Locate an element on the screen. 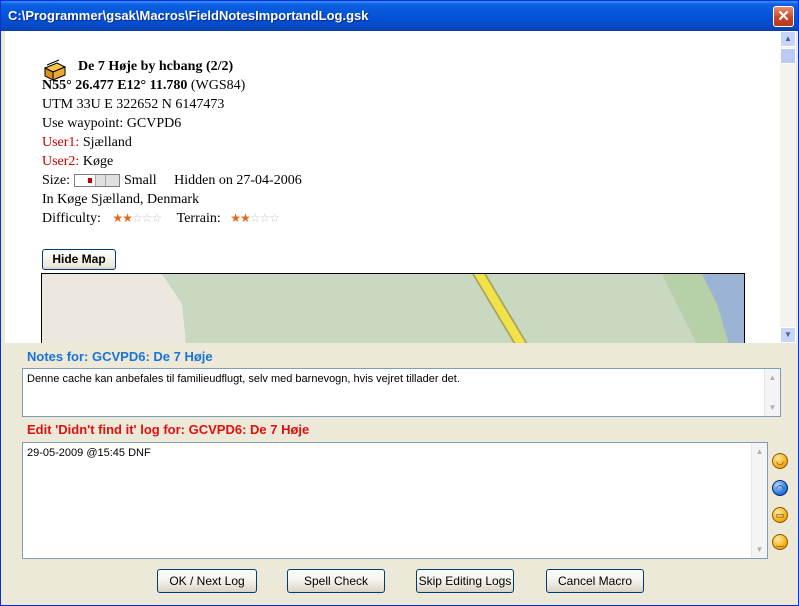 The height and width of the screenshot is (606, 799). datum: (WGS84) is located at coordinates (216, 85).